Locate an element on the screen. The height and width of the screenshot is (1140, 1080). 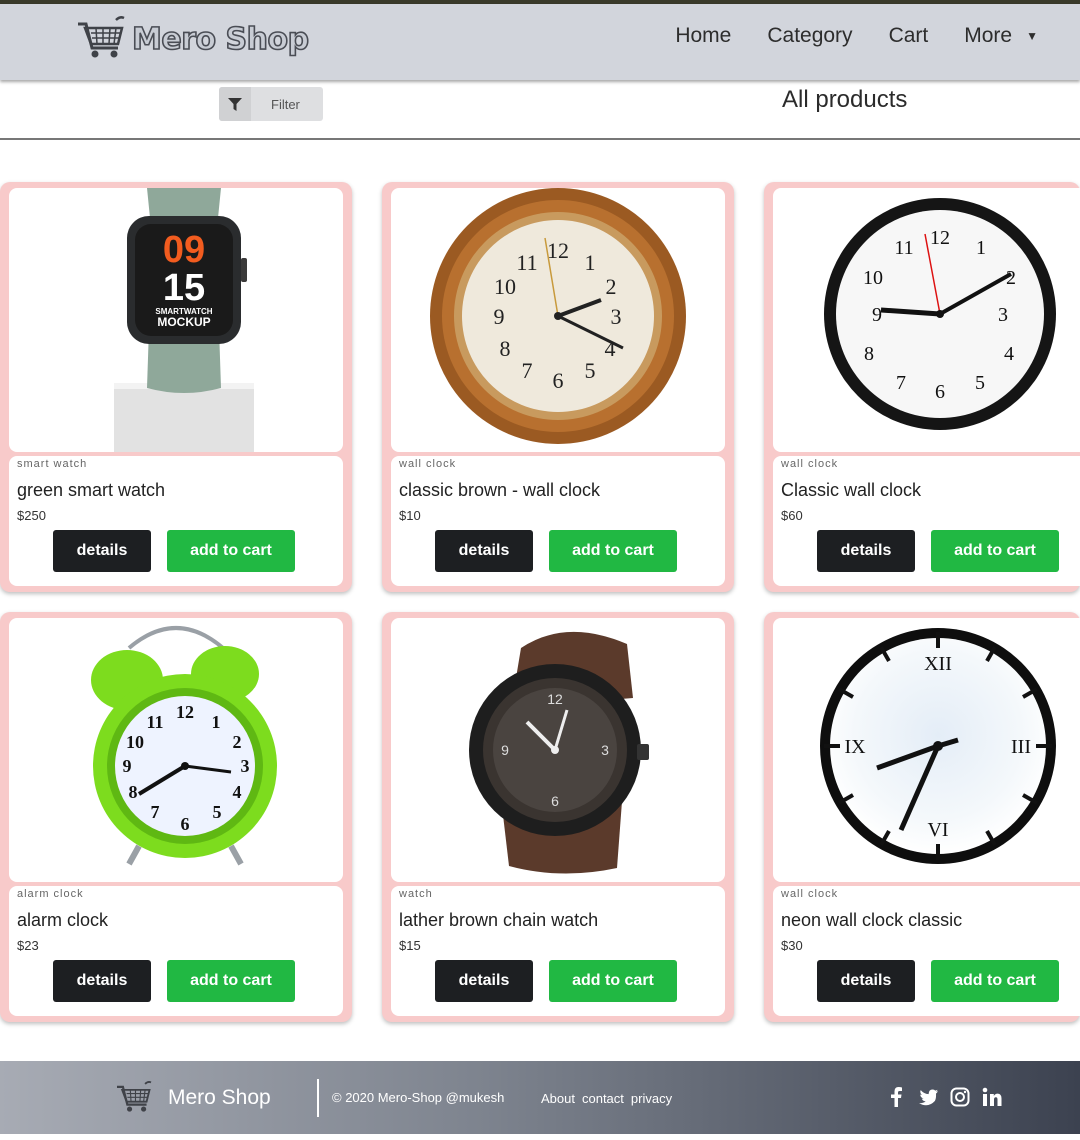
numeral-vi: VI is located at coordinates (937, 830).